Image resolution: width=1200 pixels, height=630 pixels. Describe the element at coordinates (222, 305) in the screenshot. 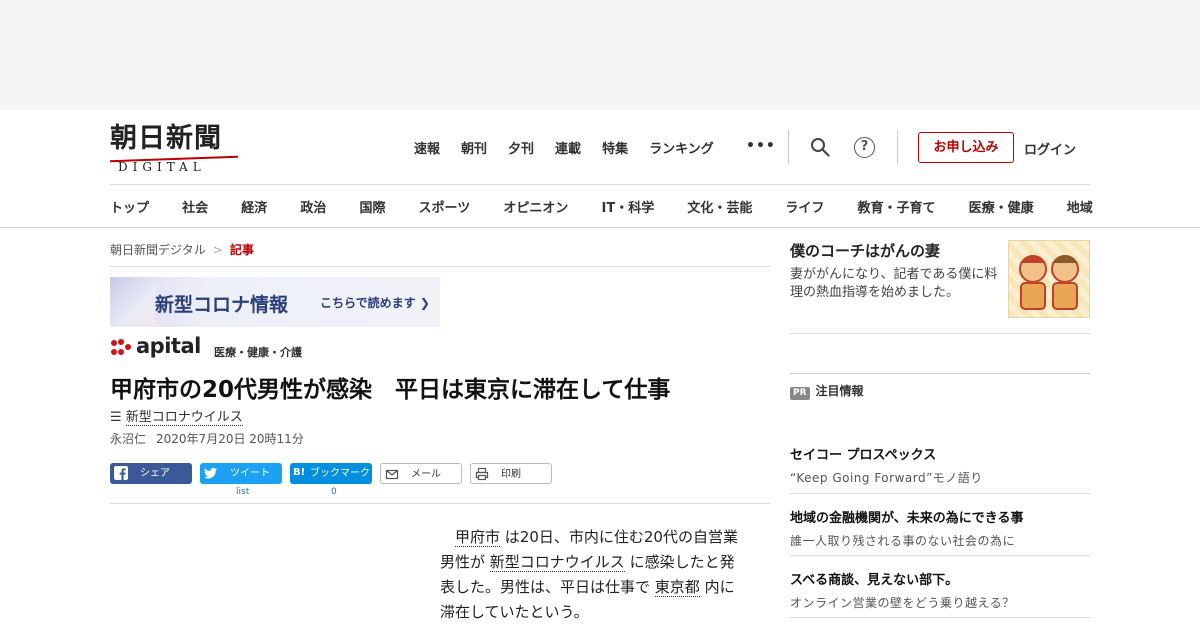

I see `banner-title: 新型コロナ情報` at that location.